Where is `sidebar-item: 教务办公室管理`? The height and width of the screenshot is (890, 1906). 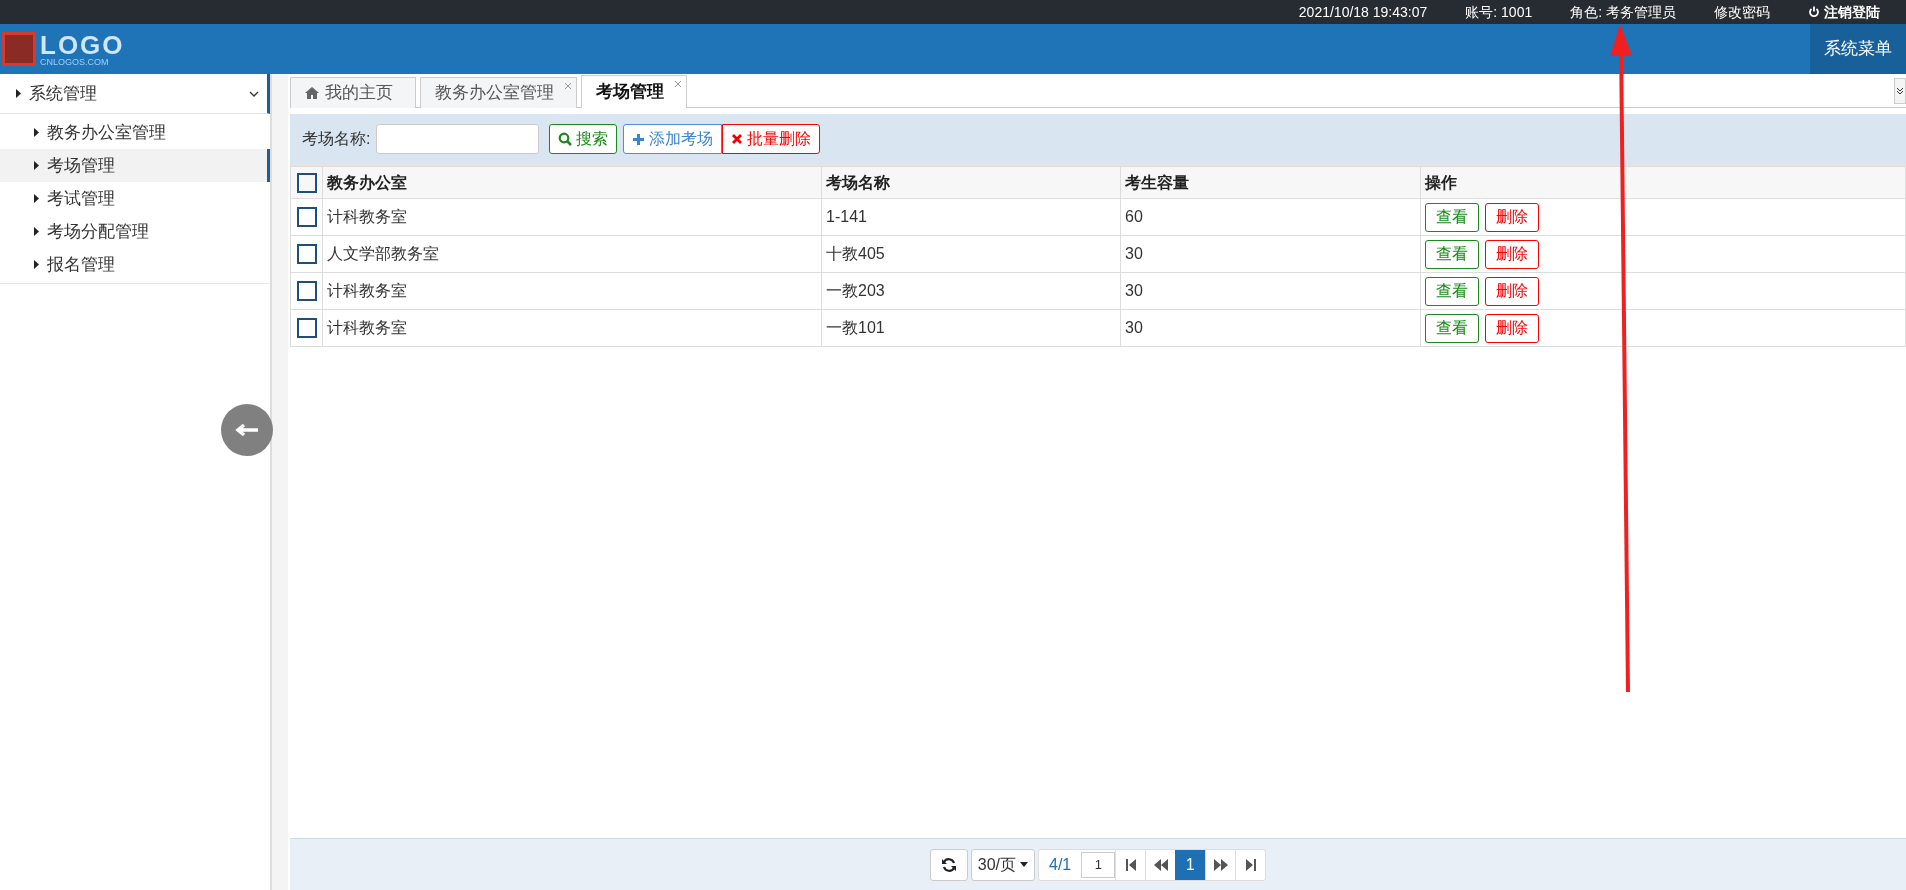 sidebar-item: 教务办公室管理 is located at coordinates (135, 132).